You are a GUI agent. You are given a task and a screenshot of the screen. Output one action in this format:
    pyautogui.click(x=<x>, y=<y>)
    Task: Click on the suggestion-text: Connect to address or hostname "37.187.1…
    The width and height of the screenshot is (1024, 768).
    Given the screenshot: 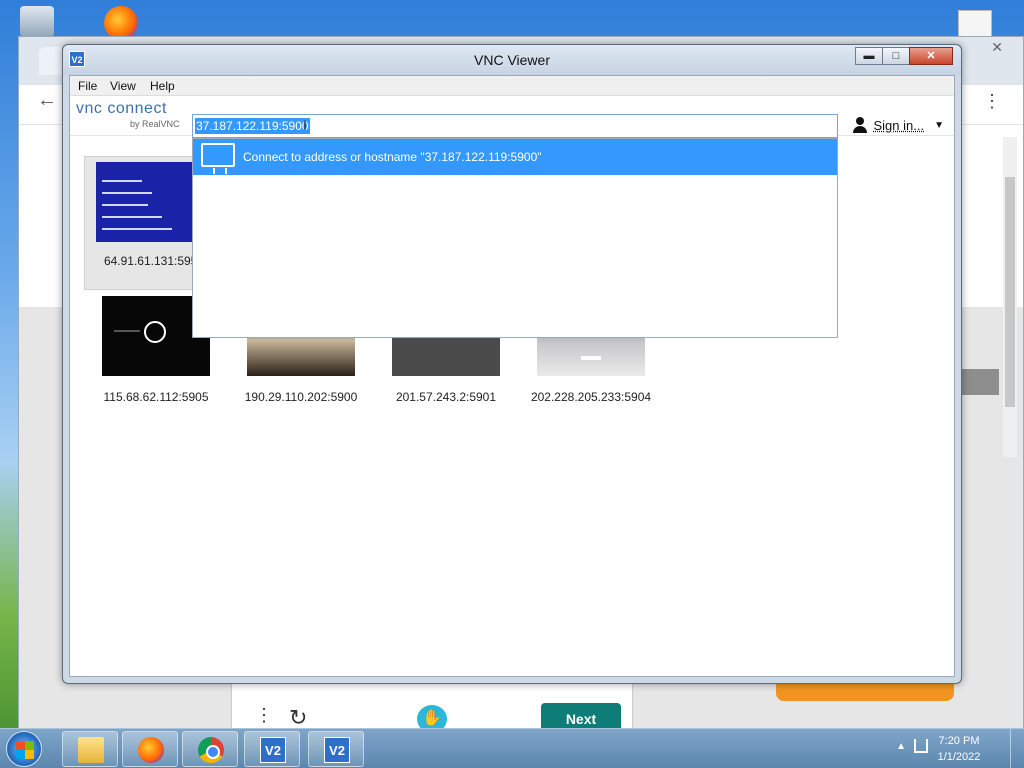 What is the action you would take?
    pyautogui.click(x=392, y=157)
    